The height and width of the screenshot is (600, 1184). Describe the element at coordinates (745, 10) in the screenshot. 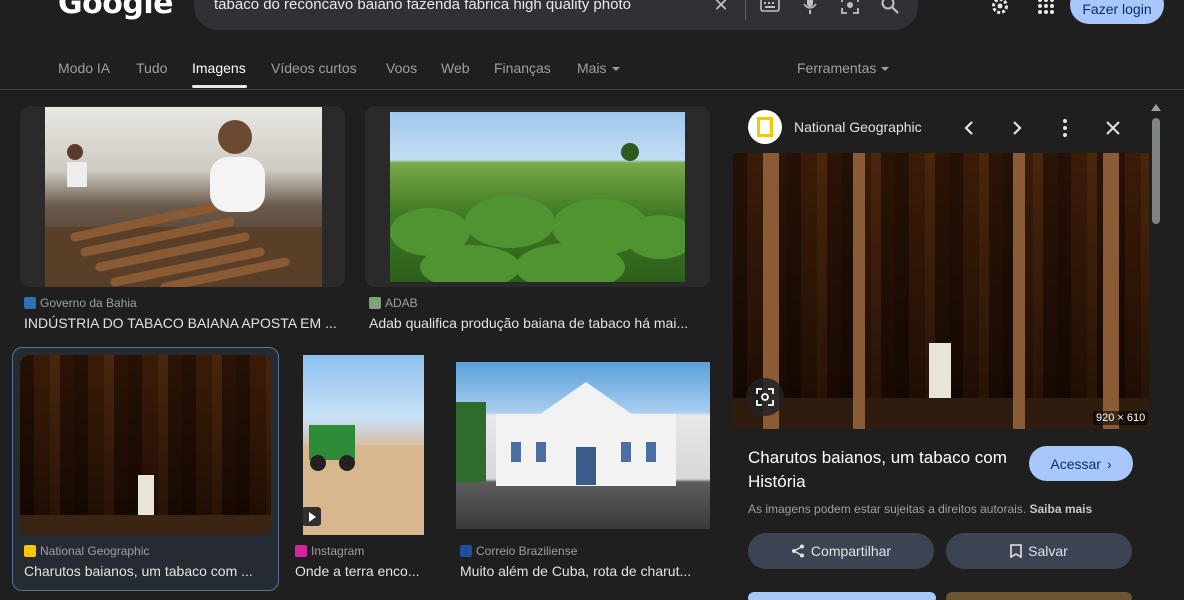

I see `search-divider` at that location.